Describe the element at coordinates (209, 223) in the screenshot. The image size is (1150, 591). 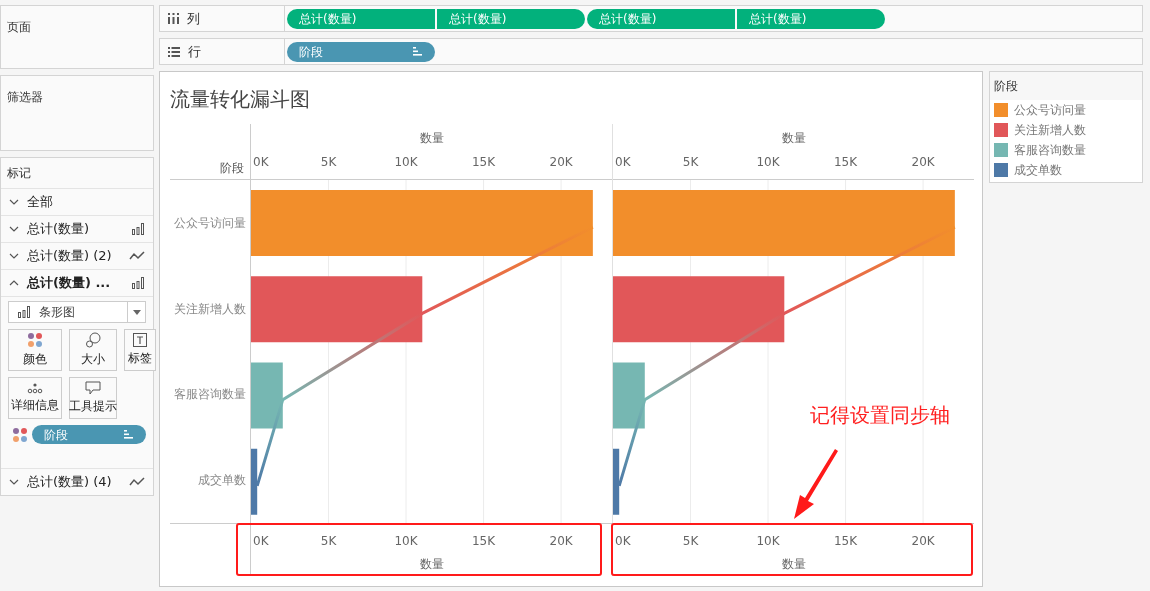
I see `row-label: 公众号访问量` at that location.